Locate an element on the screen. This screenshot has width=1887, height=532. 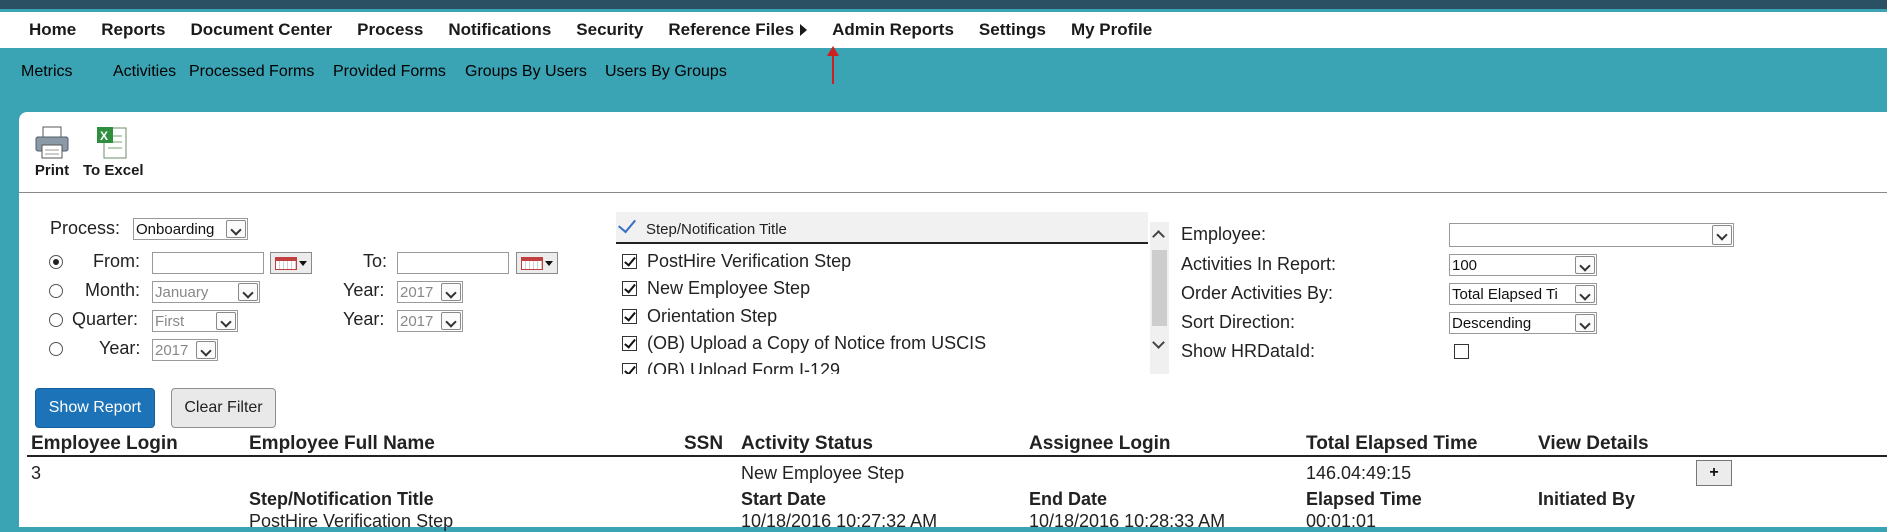
month-select: January is located at coordinates (206, 292).